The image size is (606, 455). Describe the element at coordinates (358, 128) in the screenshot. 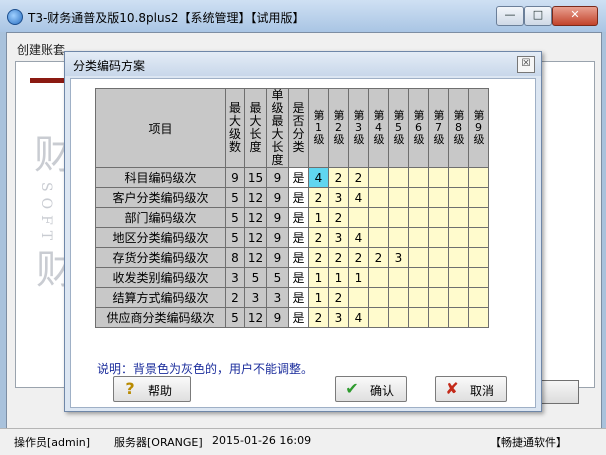

I see `header-level-3: 第3级` at that location.